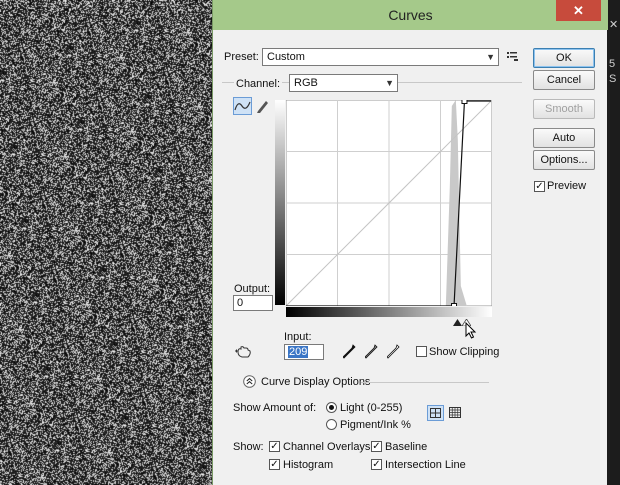 The height and width of the screenshot is (485, 620). Describe the element at coordinates (275, 408) in the screenshot. I see `show-amount-label: Show Amount of:` at that location.